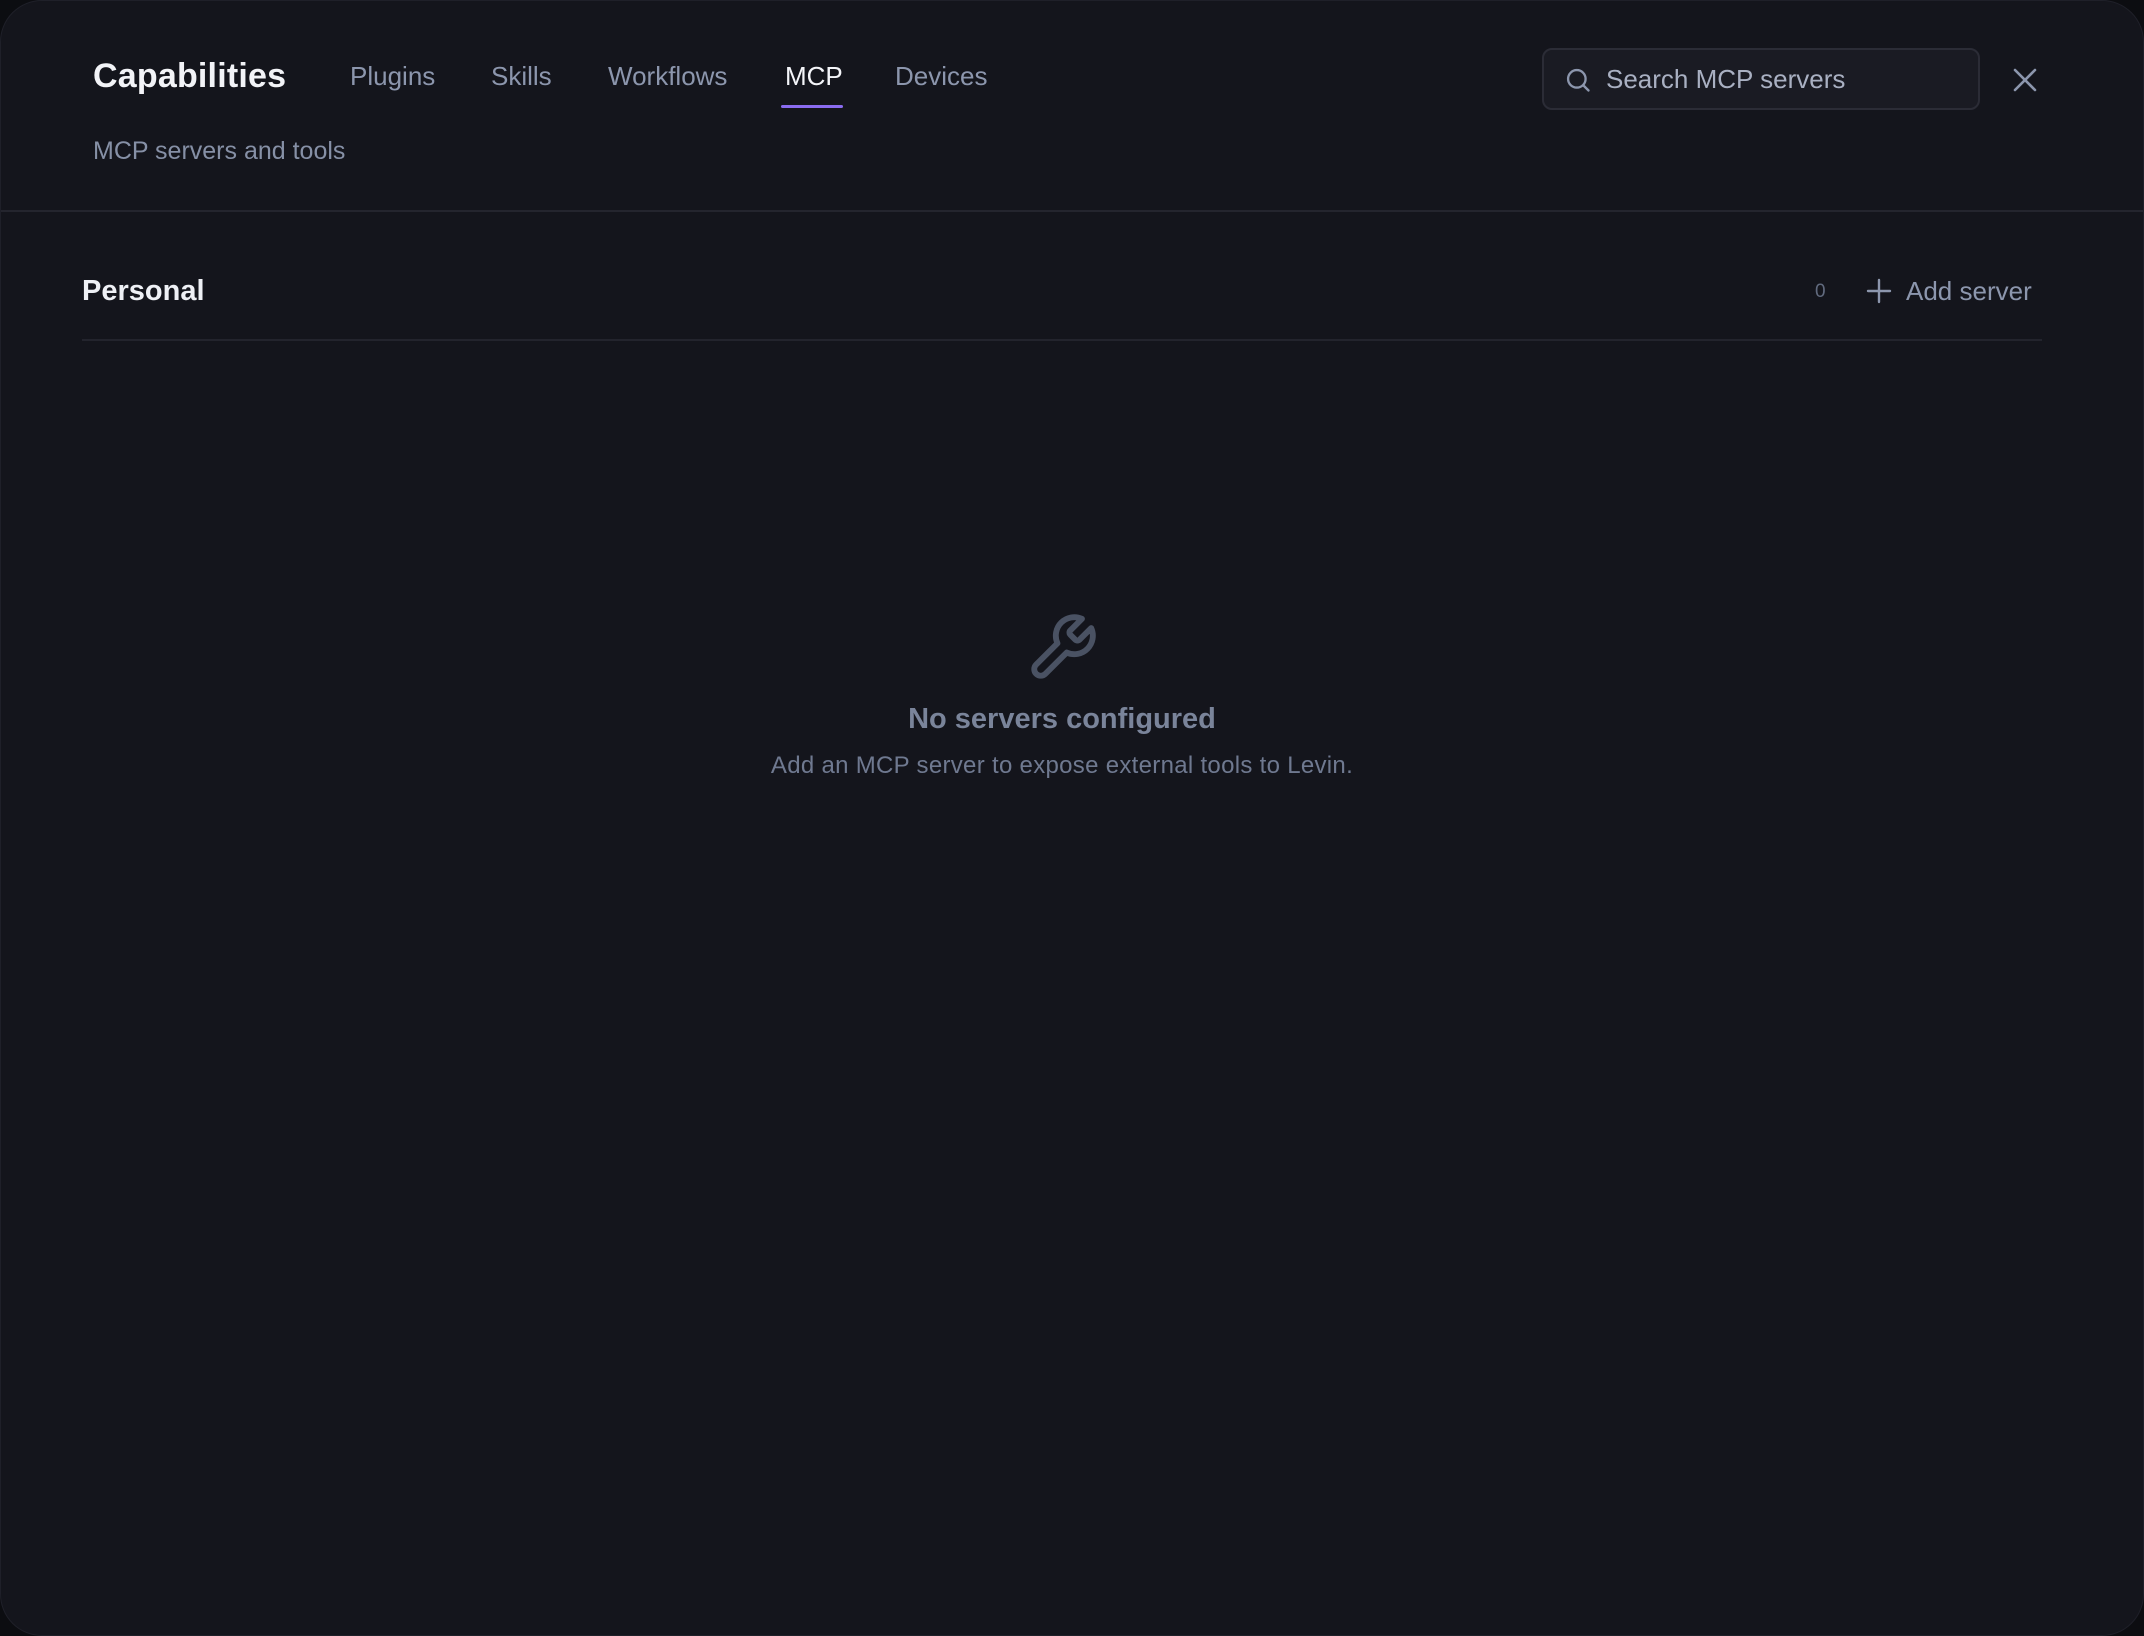 The image size is (2144, 1636). I want to click on search-icon, so click(1578, 80).